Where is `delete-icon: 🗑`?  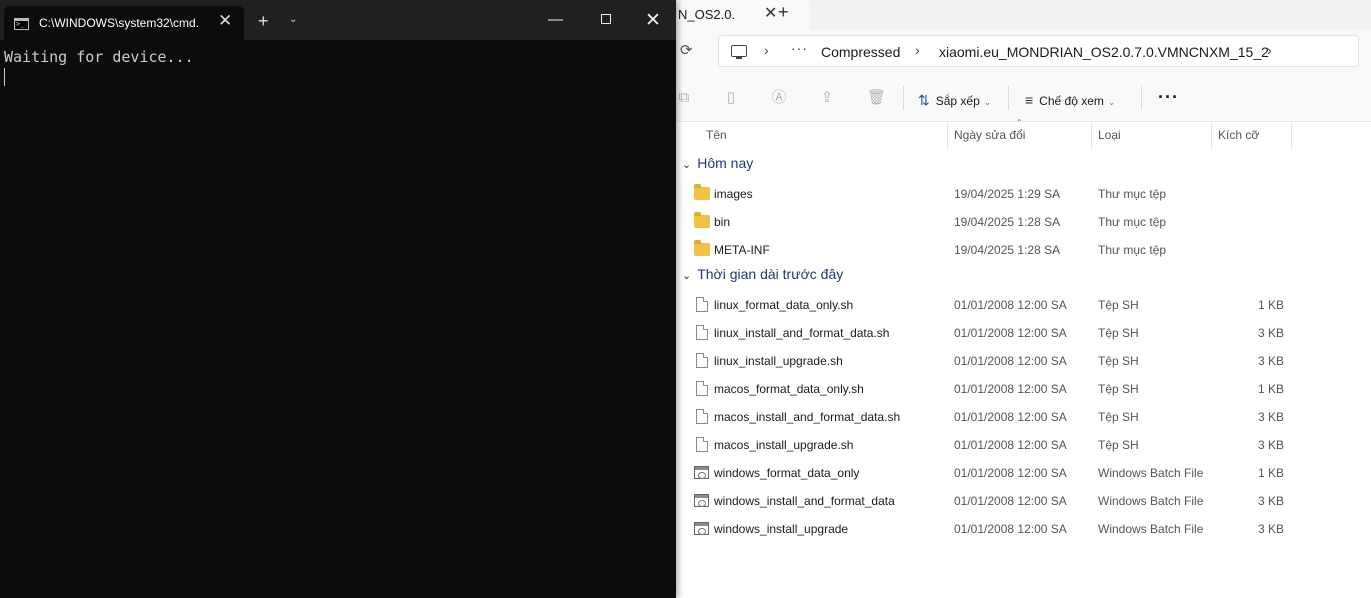 delete-icon: 🗑 is located at coordinates (876, 98).